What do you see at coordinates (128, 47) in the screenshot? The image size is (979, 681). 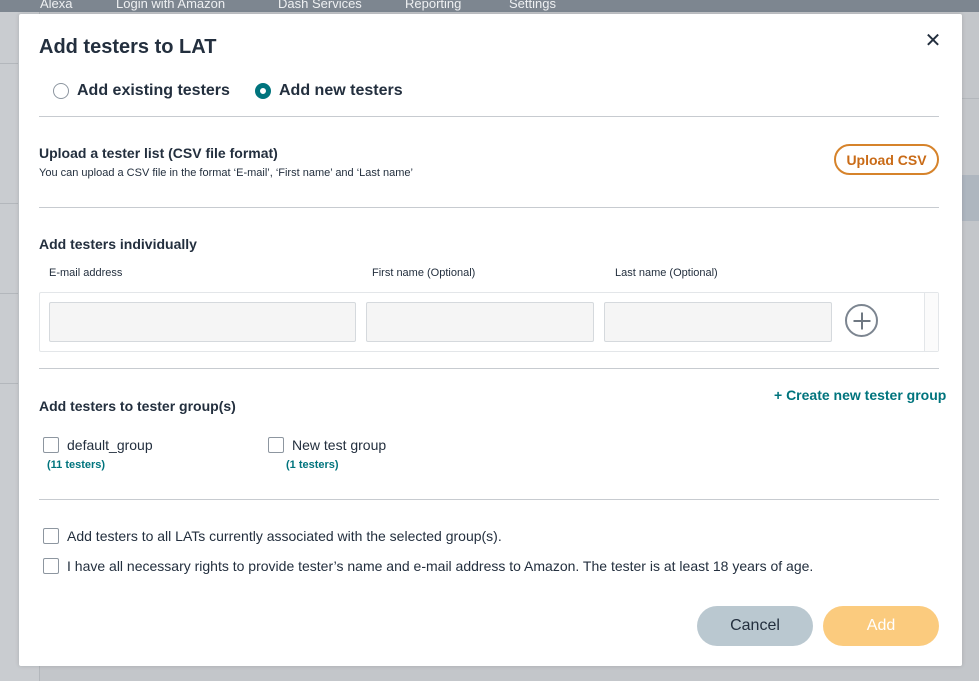 I see `dialog-title: Add testers to LAT` at bounding box center [128, 47].